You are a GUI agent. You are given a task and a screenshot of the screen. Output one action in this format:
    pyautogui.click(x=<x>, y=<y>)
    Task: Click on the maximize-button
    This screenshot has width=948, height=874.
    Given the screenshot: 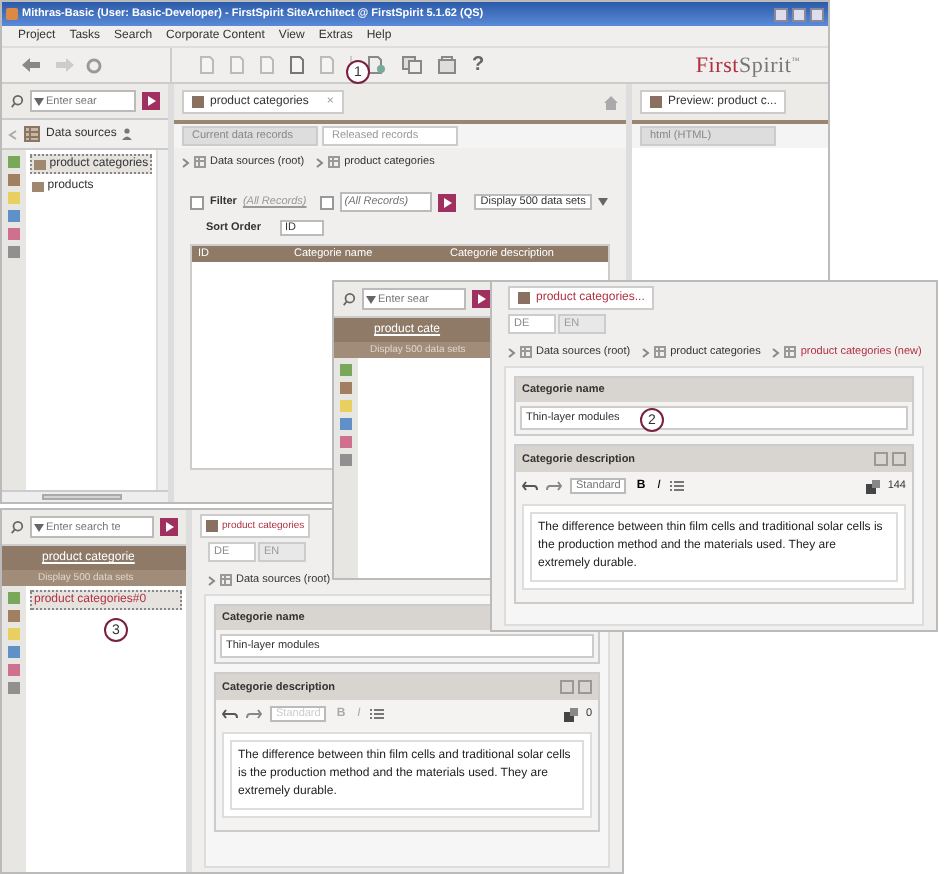 What is the action you would take?
    pyautogui.click(x=799, y=14)
    